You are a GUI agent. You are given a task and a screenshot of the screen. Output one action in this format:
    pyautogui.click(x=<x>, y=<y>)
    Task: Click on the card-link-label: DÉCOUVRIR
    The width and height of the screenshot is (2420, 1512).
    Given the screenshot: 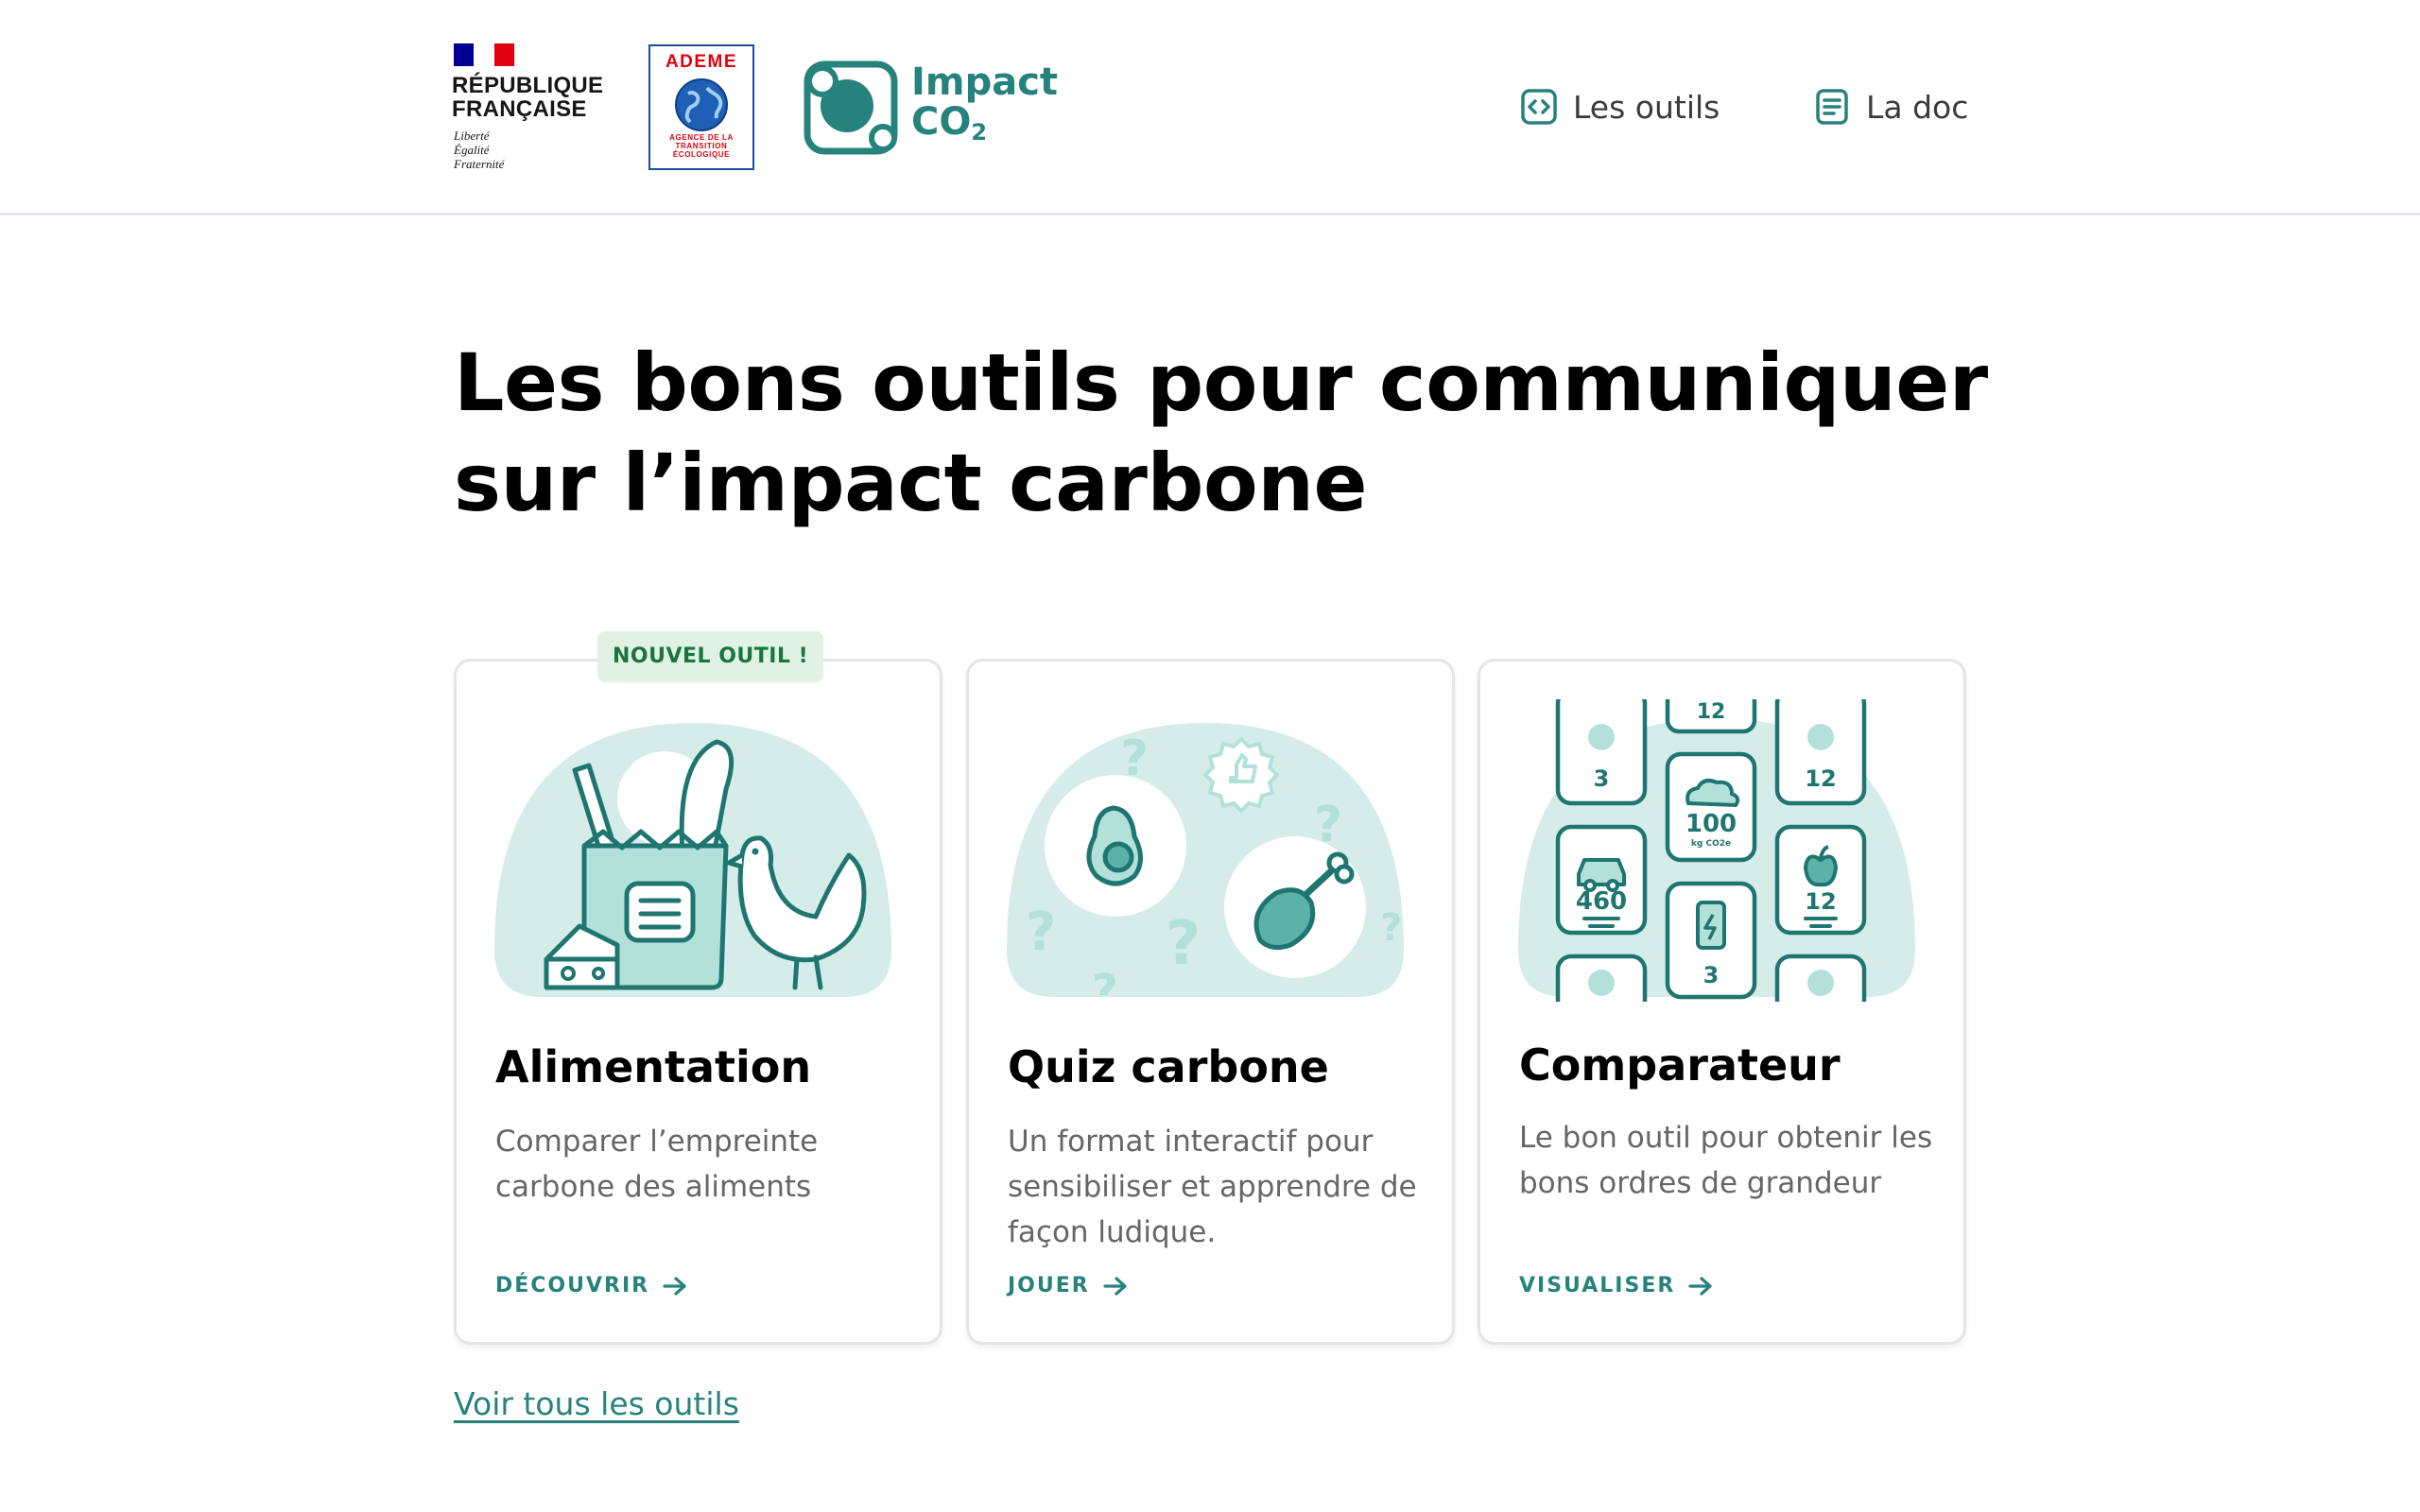 What is the action you would take?
    pyautogui.click(x=572, y=1285)
    